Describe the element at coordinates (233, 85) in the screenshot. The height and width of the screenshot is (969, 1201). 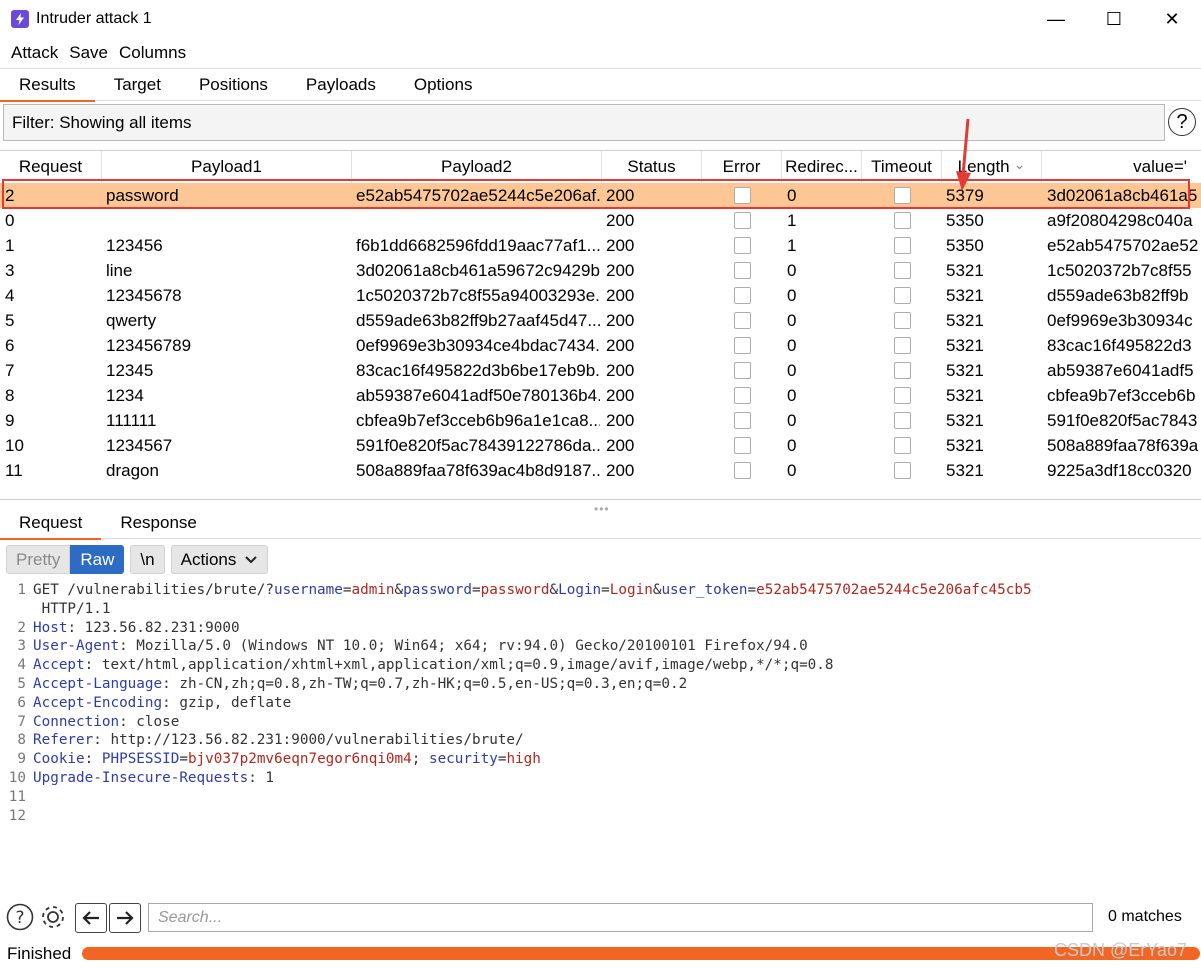
I see `tab-positions: Positions` at that location.